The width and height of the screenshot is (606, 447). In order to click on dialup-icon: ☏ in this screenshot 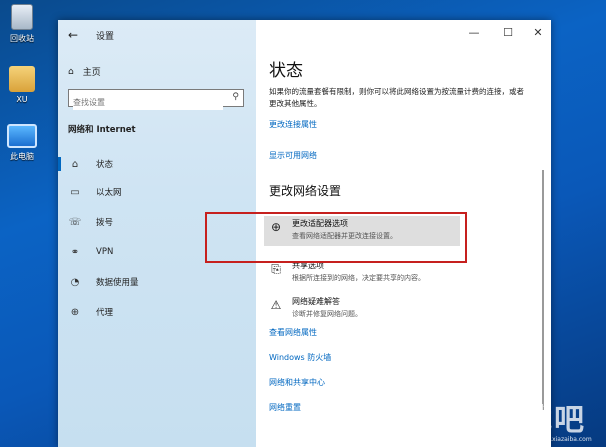, I will do `click(75, 222)`.